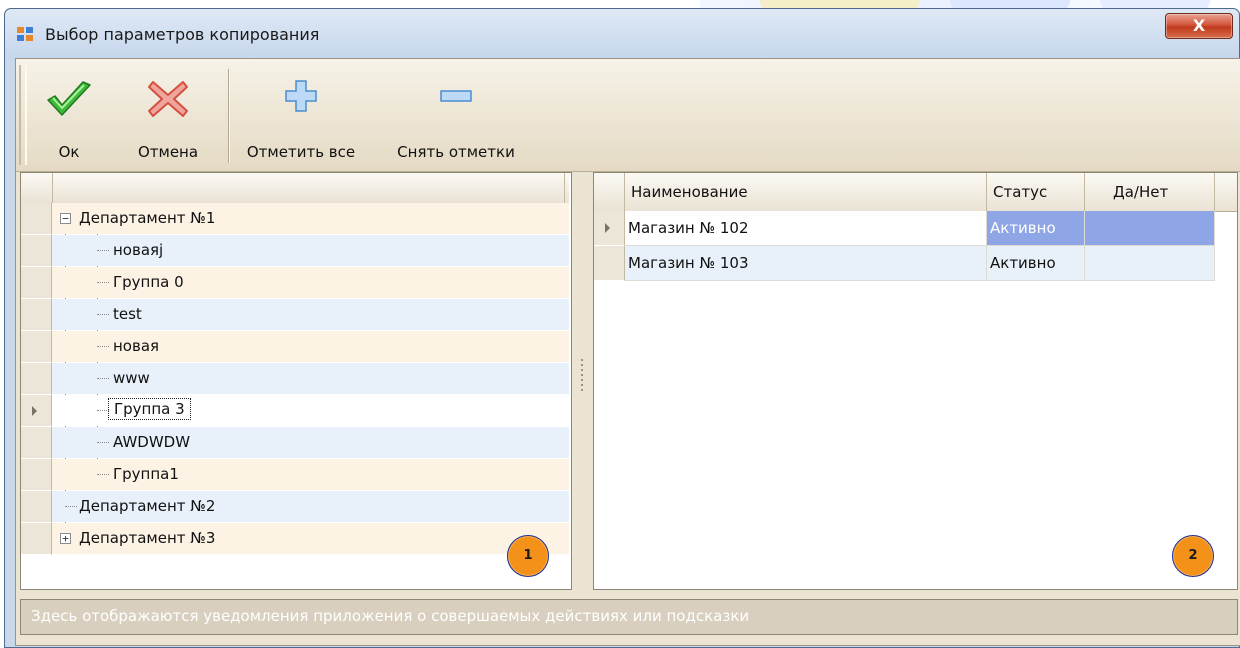 Image resolution: width=1240 pixels, height=648 pixels. Describe the element at coordinates (149, 409) in the screenshot. I see `tree-item-label-focused: Группа 3` at that location.